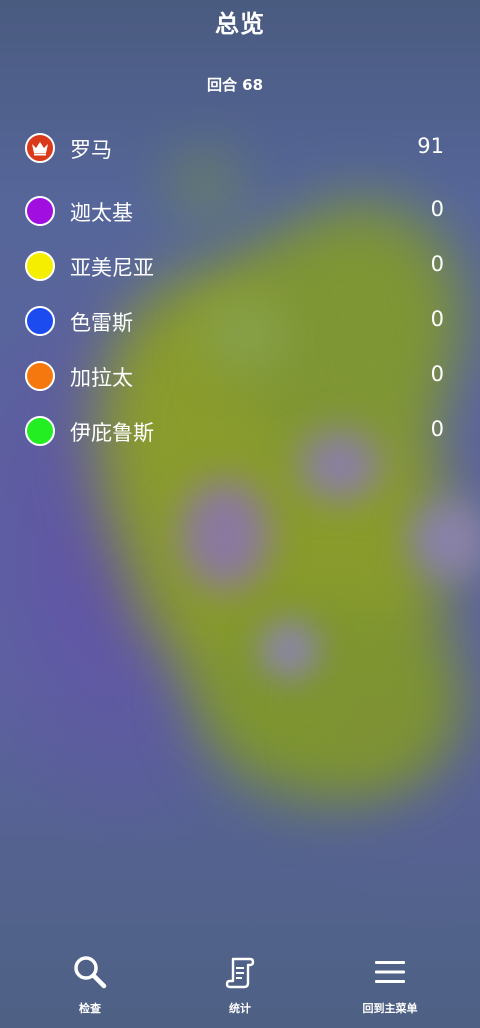 The image size is (480, 1028). I want to click on main-menu-label: 回到主菜单, so click(390, 1008).